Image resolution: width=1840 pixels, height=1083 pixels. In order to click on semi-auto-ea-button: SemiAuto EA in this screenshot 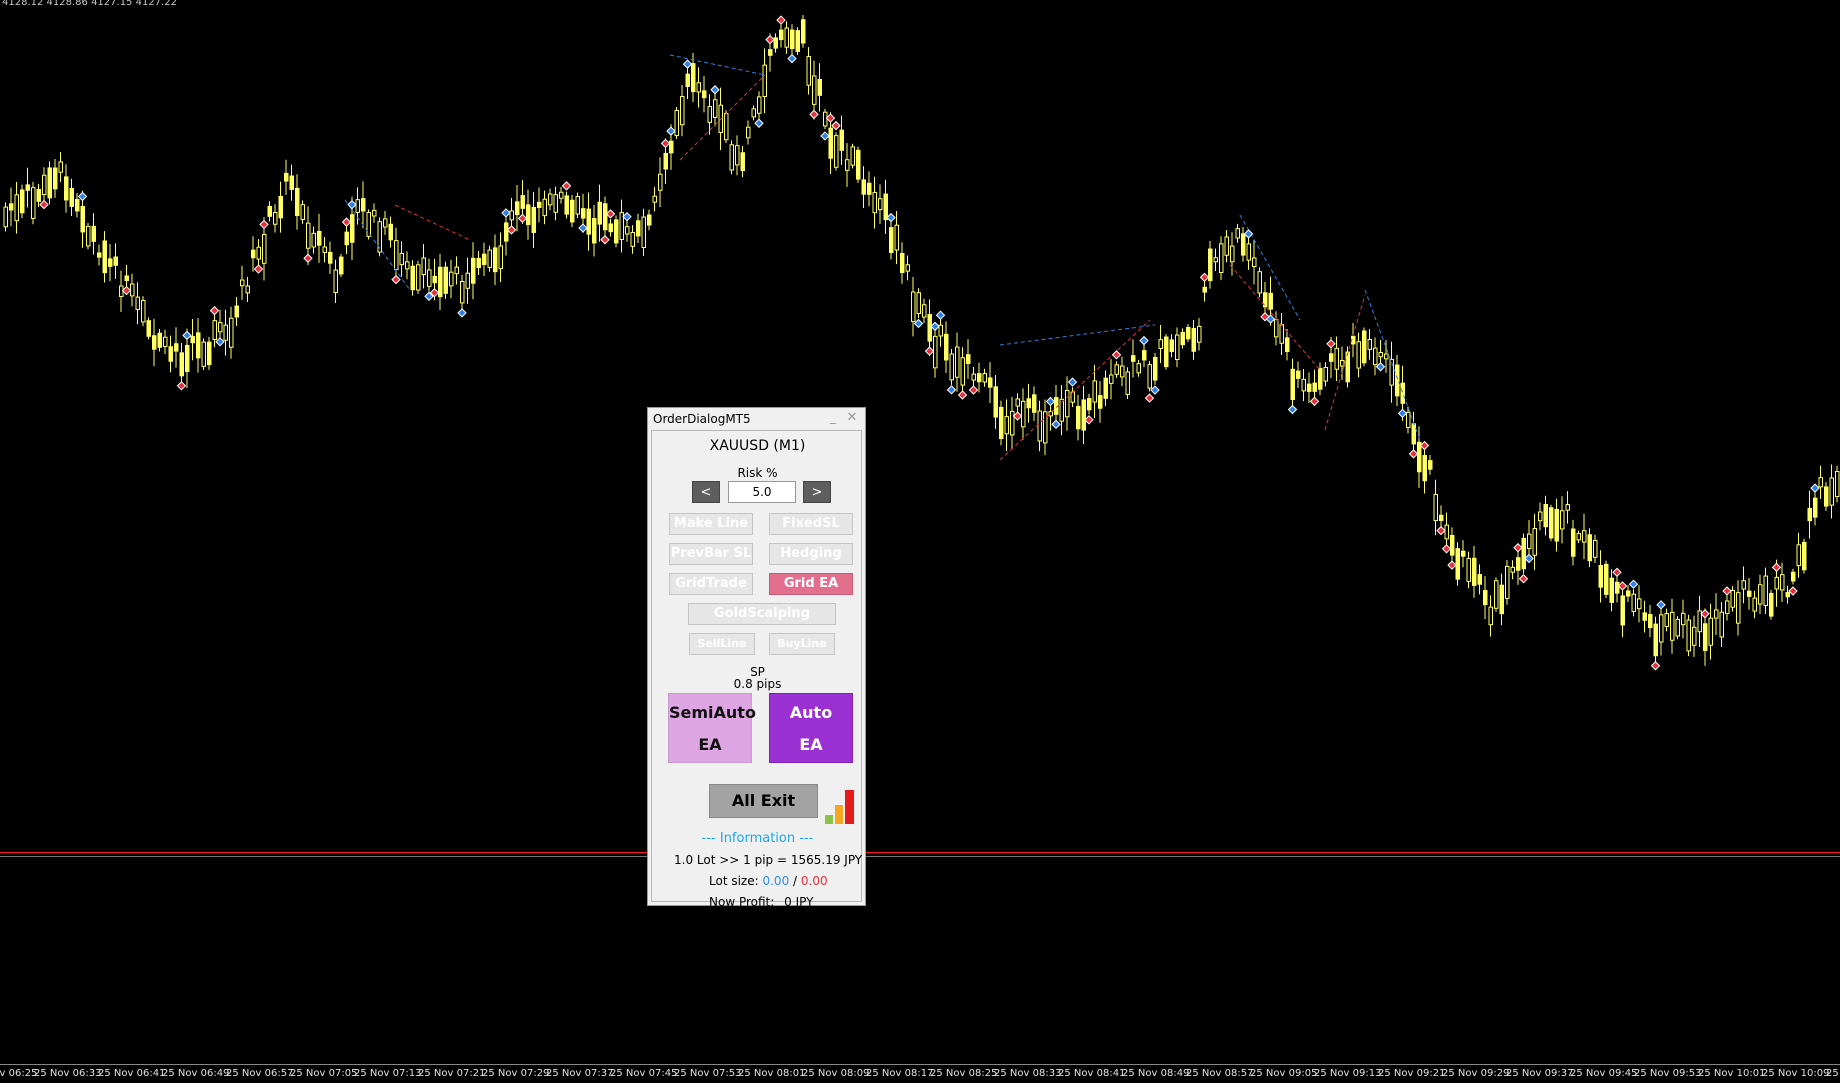, I will do `click(712, 728)`.